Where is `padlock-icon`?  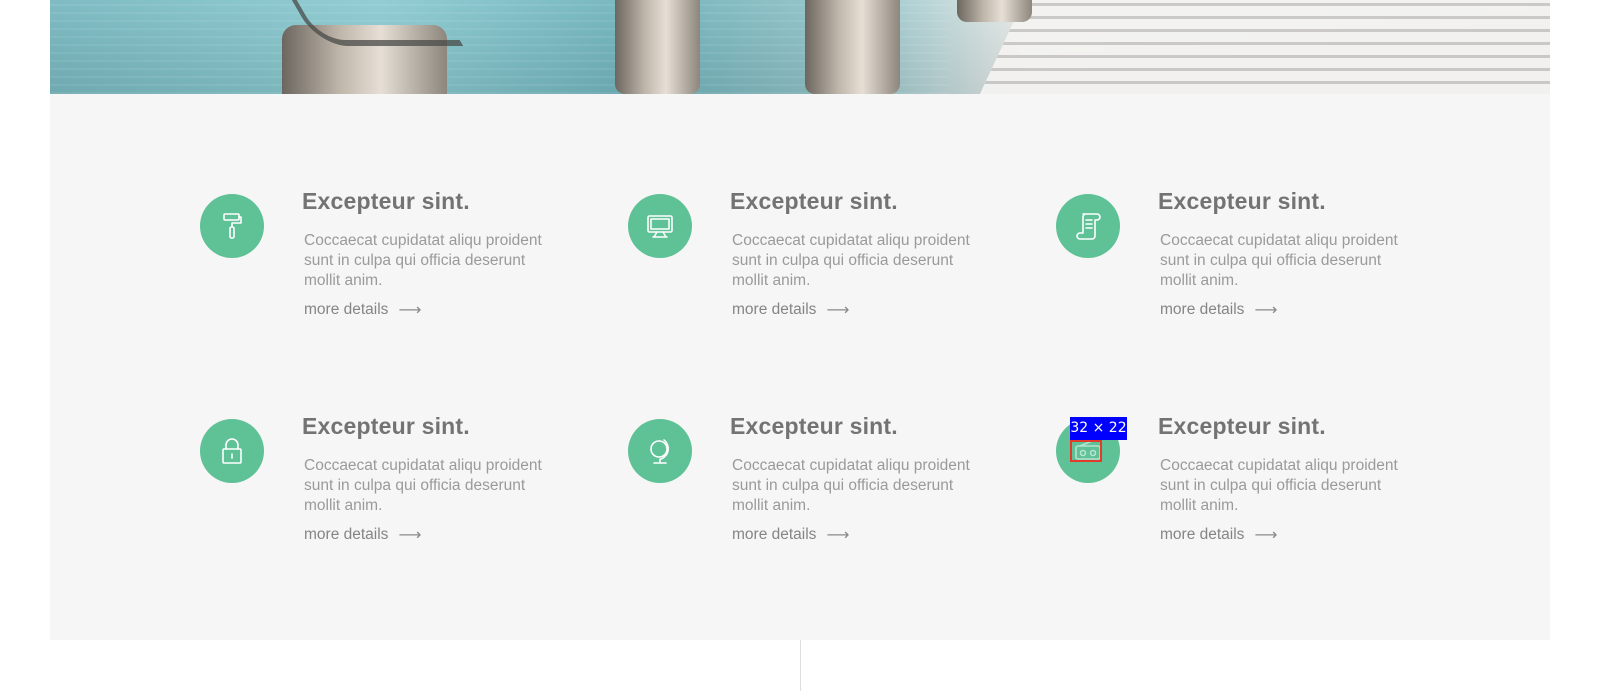
padlock-icon is located at coordinates (232, 451).